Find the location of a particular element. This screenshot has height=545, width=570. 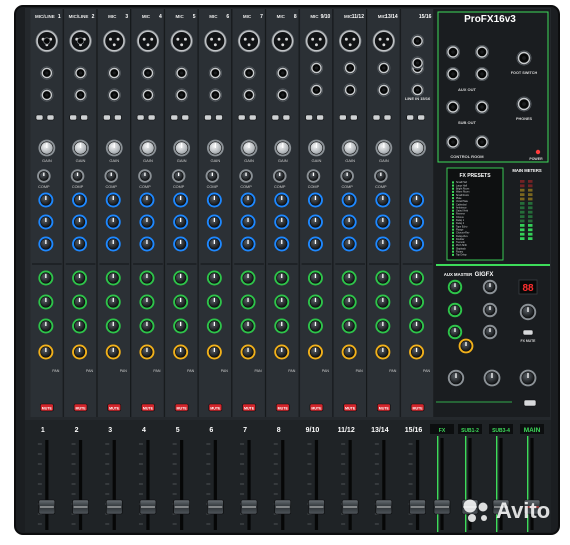

foot-switch-jack is located at coordinates (524, 58).